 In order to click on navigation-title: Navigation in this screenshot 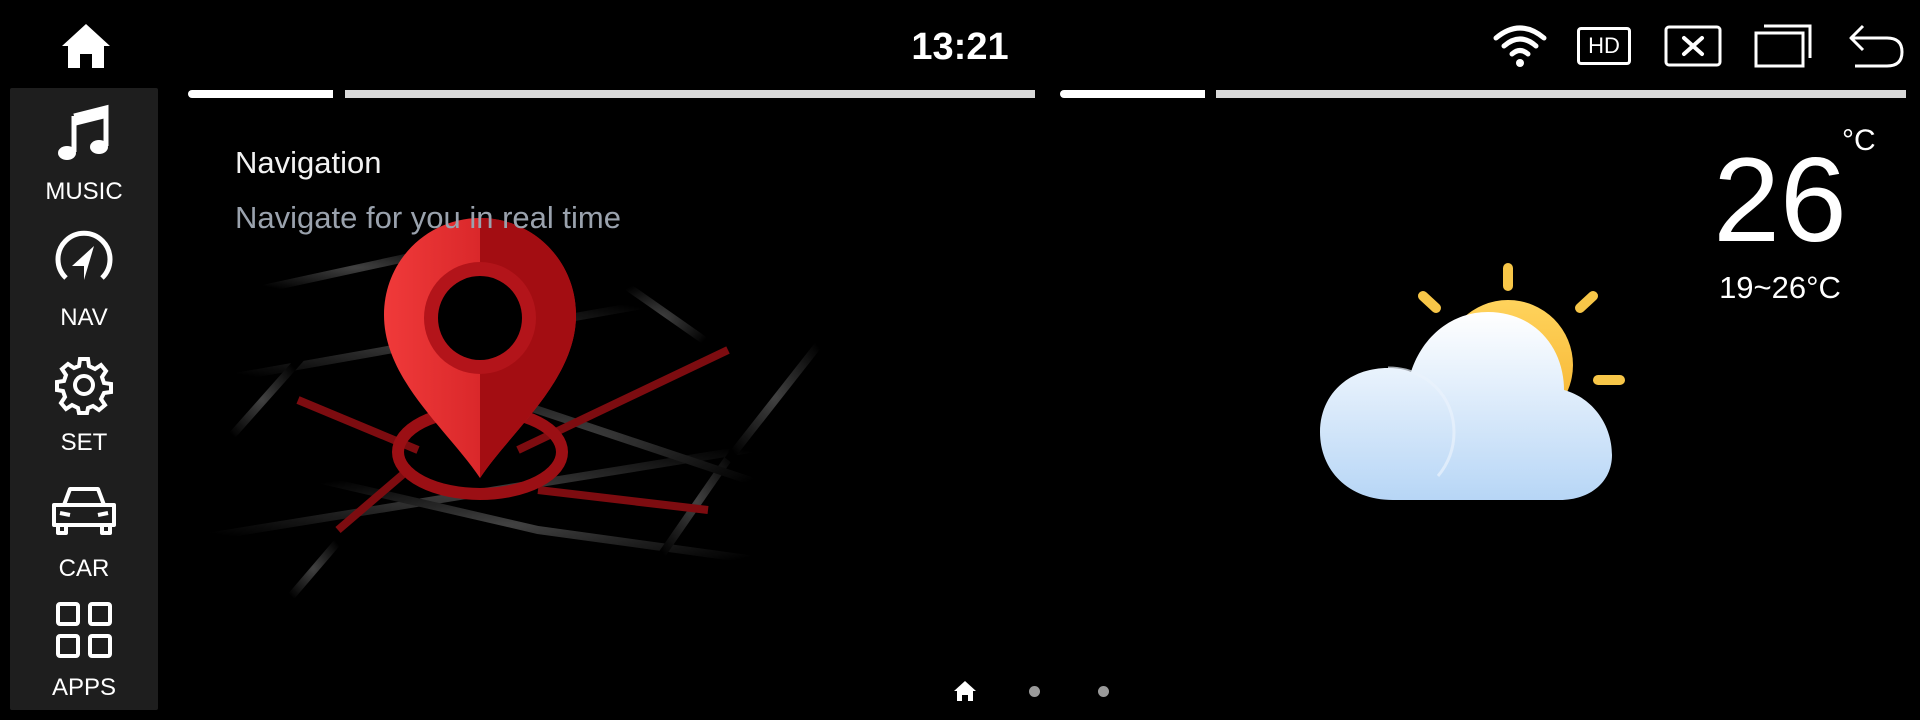, I will do `click(308, 162)`.